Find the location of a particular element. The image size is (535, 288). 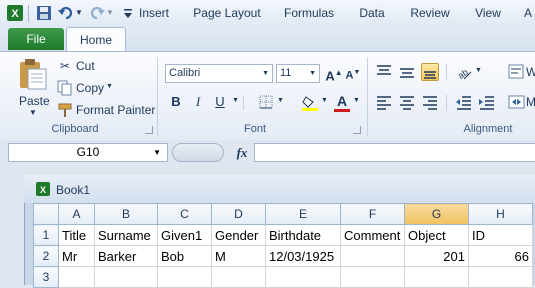

cell: Title is located at coordinates (76, 235).